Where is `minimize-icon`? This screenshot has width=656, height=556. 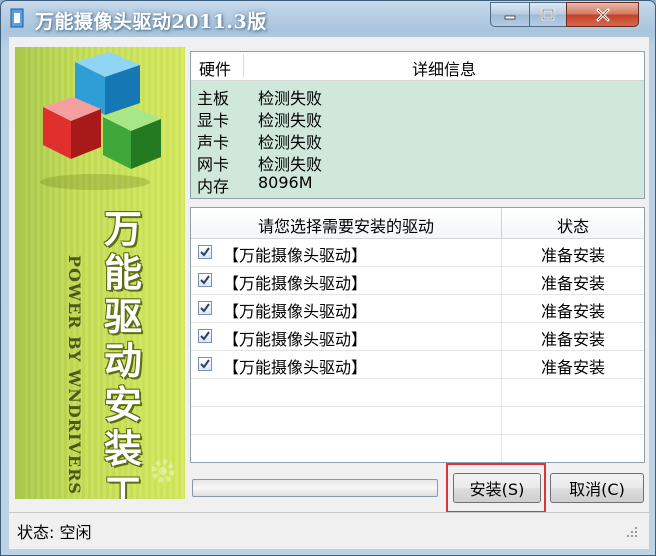
minimize-icon is located at coordinates (510, 17).